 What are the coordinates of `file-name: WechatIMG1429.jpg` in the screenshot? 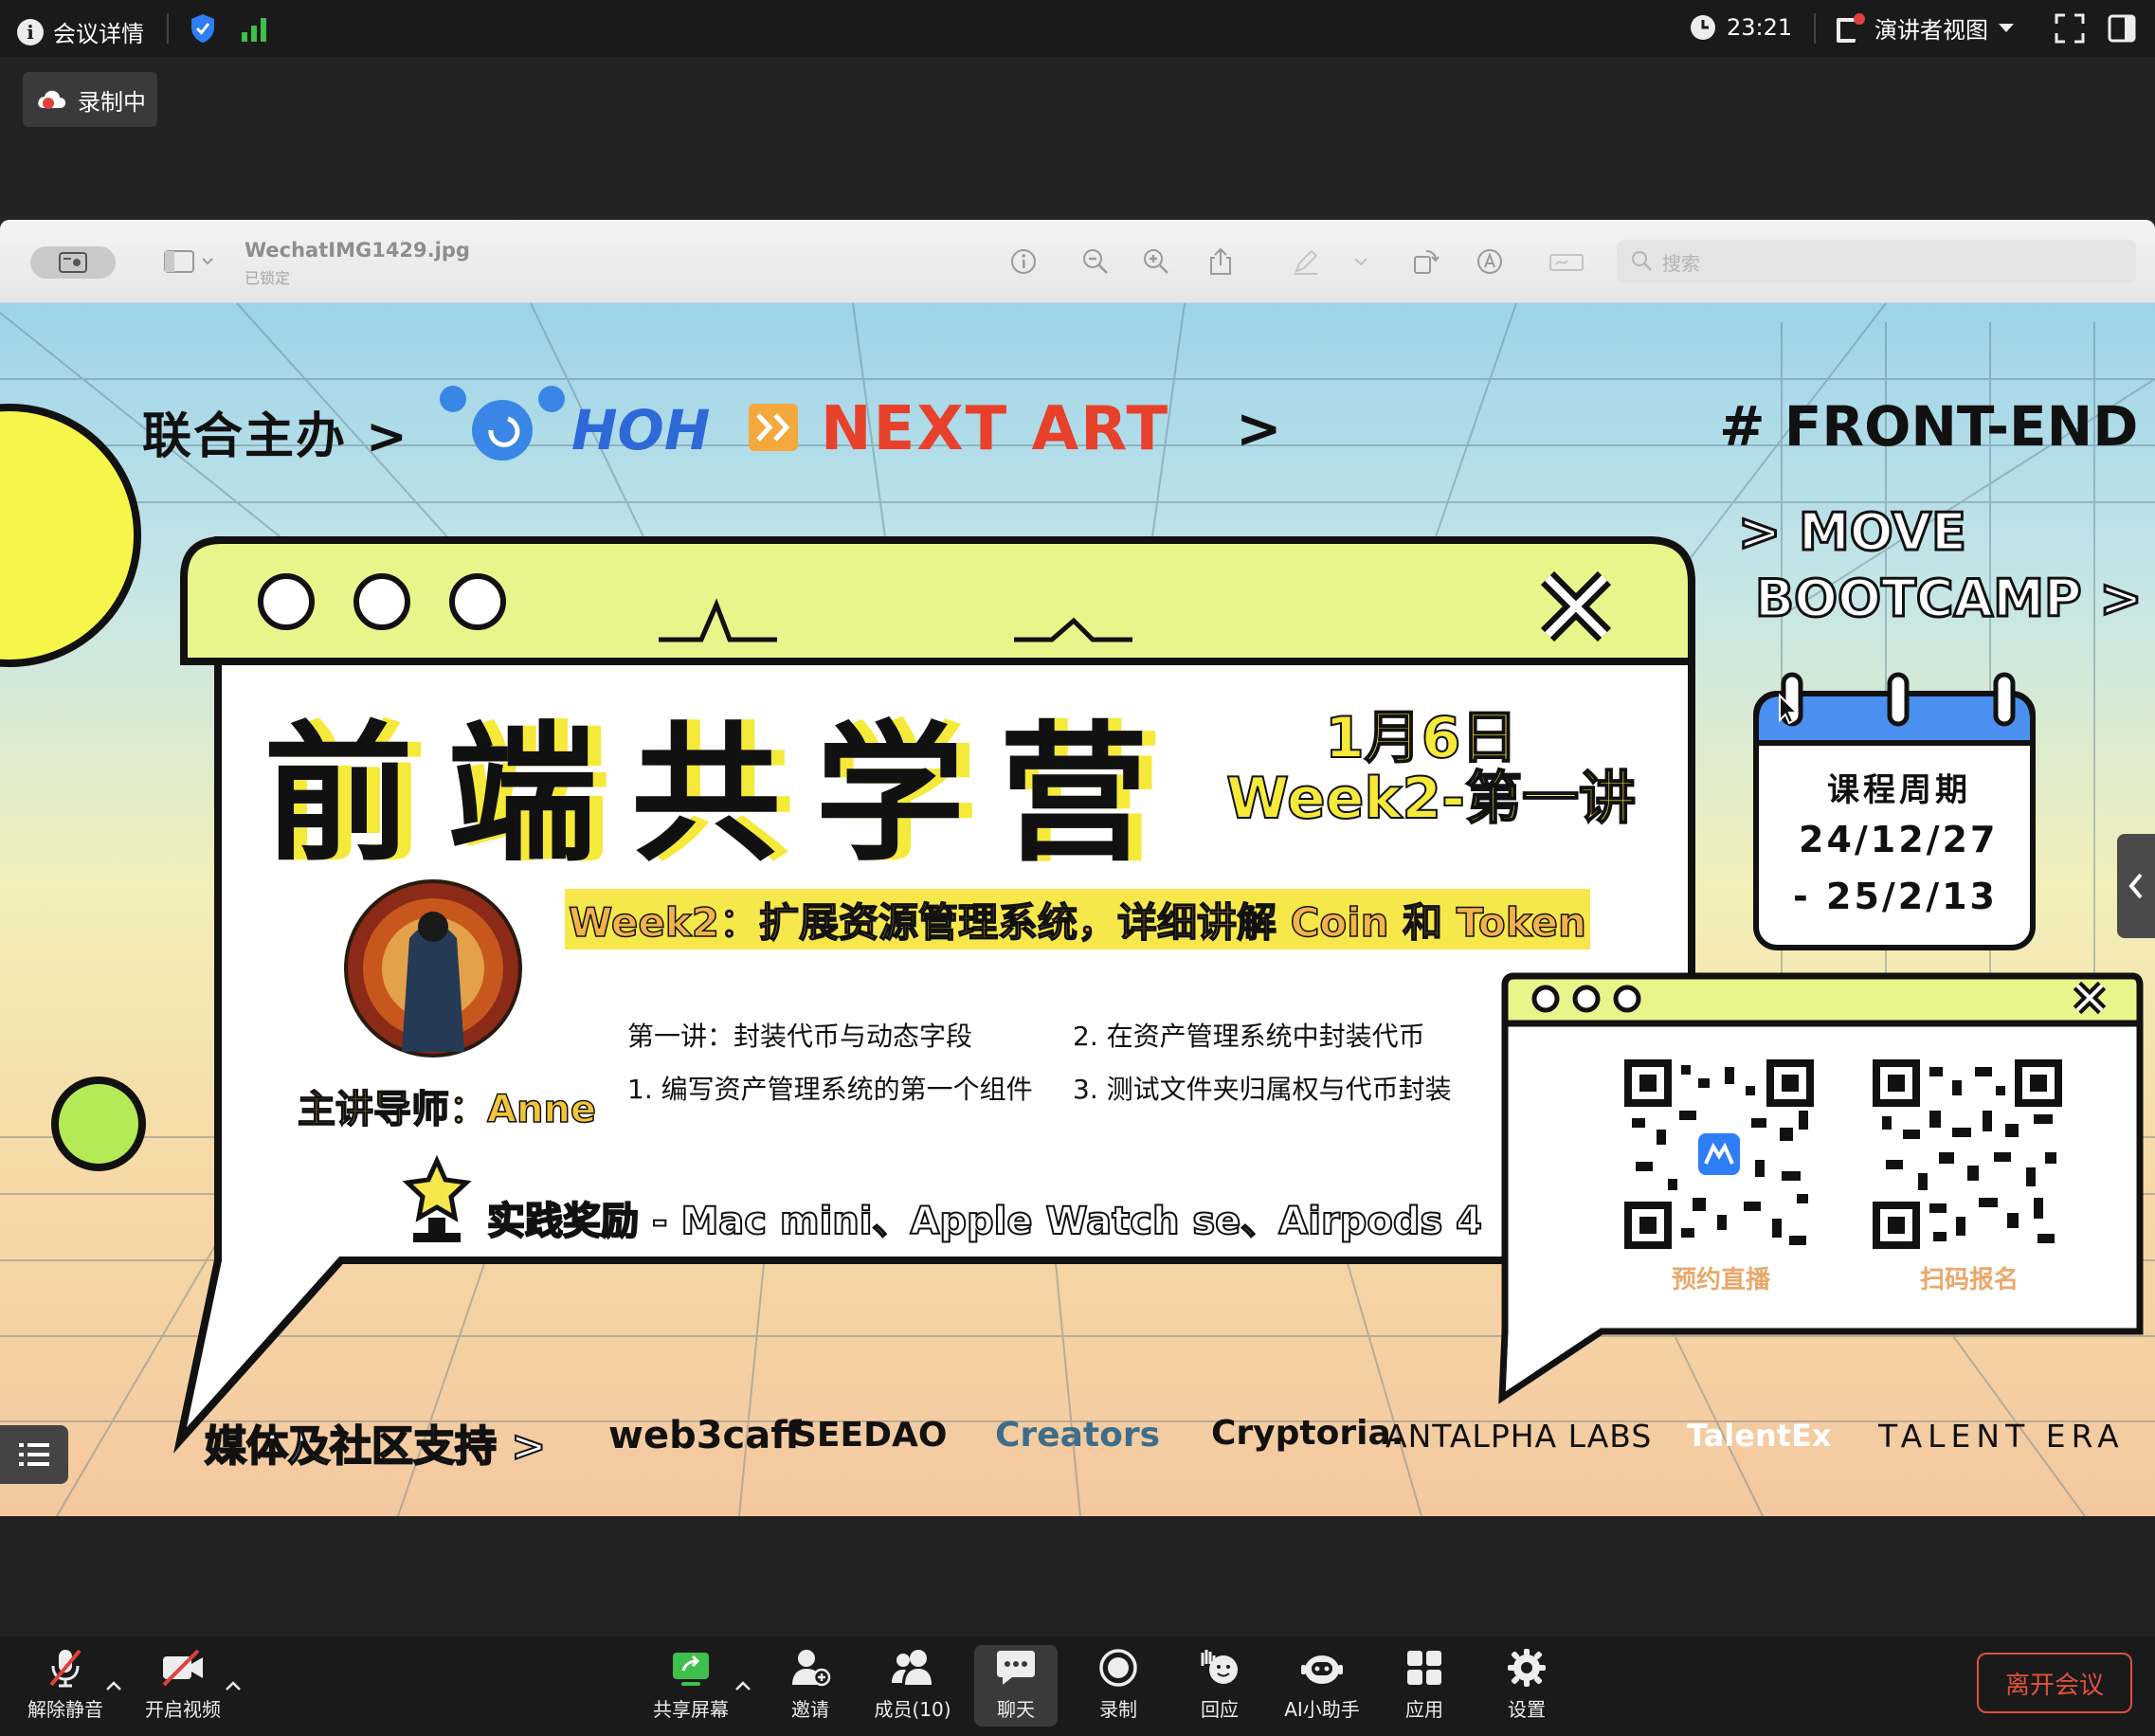 It's located at (357, 250).